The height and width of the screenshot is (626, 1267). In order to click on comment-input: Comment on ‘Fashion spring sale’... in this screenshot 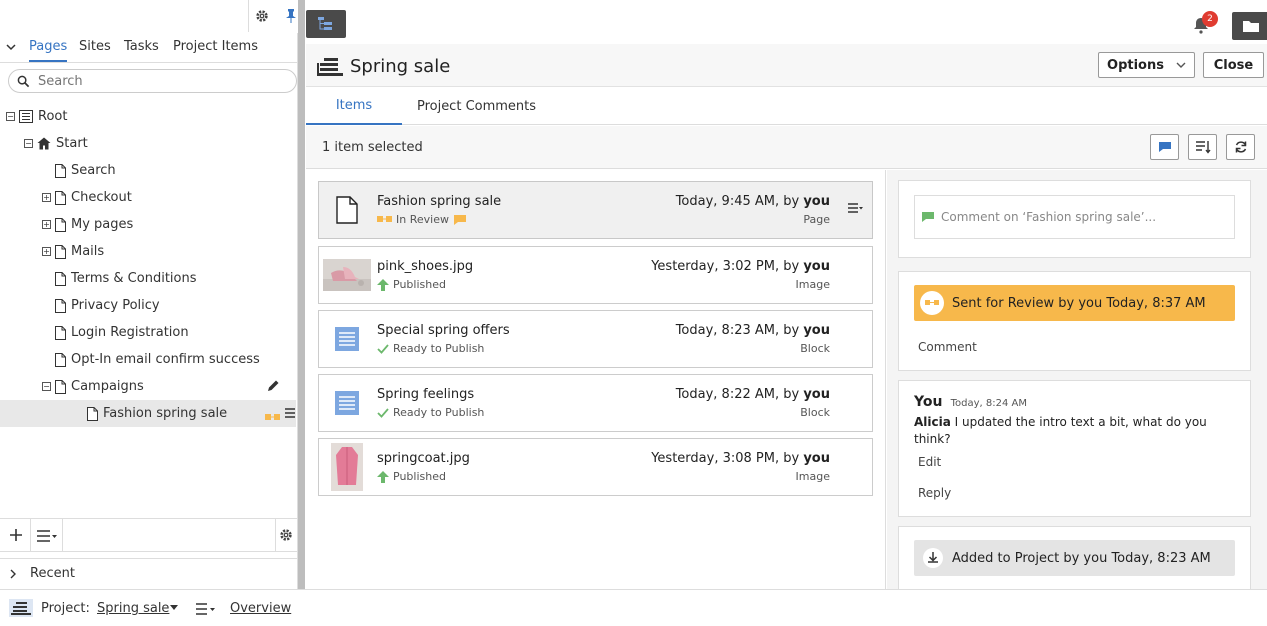, I will do `click(1074, 217)`.